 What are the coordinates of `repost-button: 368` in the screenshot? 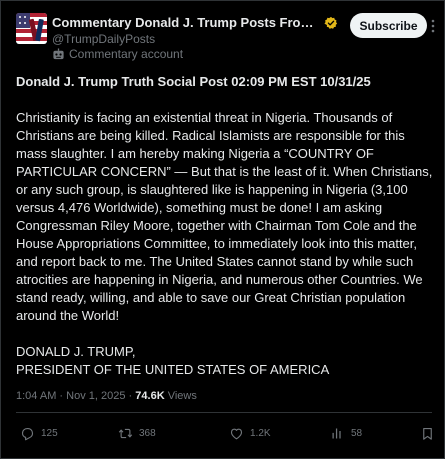 It's located at (137, 433).